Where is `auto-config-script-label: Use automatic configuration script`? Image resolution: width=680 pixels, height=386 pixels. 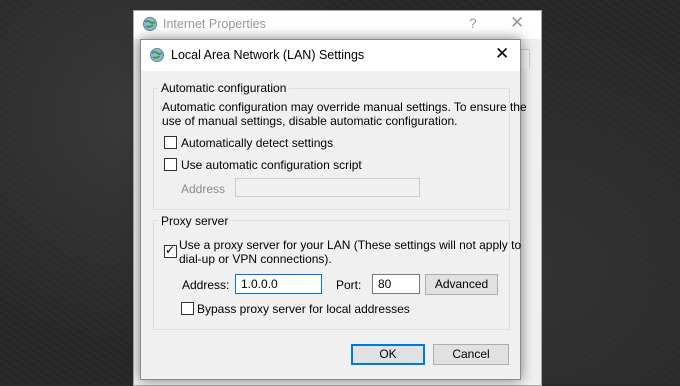
auto-config-script-label: Use automatic configuration script is located at coordinates (271, 165).